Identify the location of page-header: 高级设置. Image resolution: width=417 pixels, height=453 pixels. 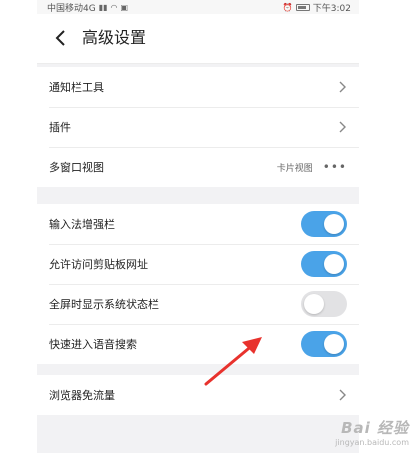
(198, 39).